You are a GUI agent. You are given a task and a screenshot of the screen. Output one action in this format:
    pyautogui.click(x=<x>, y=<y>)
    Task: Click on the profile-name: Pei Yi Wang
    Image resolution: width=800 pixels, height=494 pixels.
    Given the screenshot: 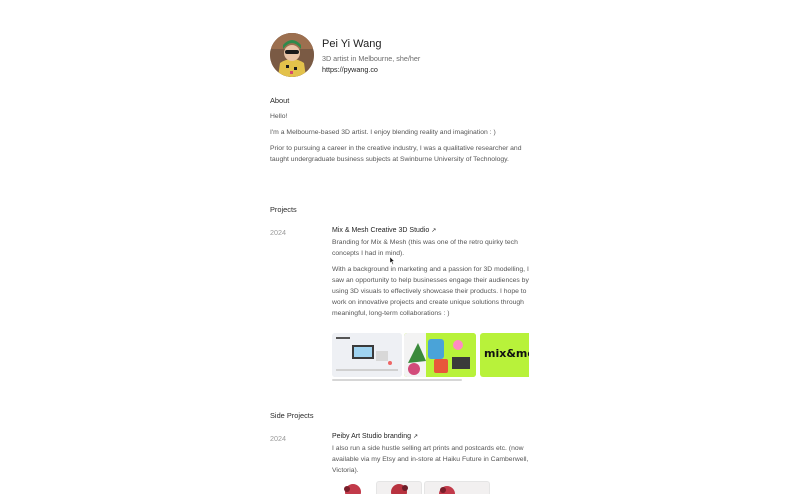 What is the action you would take?
    pyautogui.click(x=352, y=44)
    